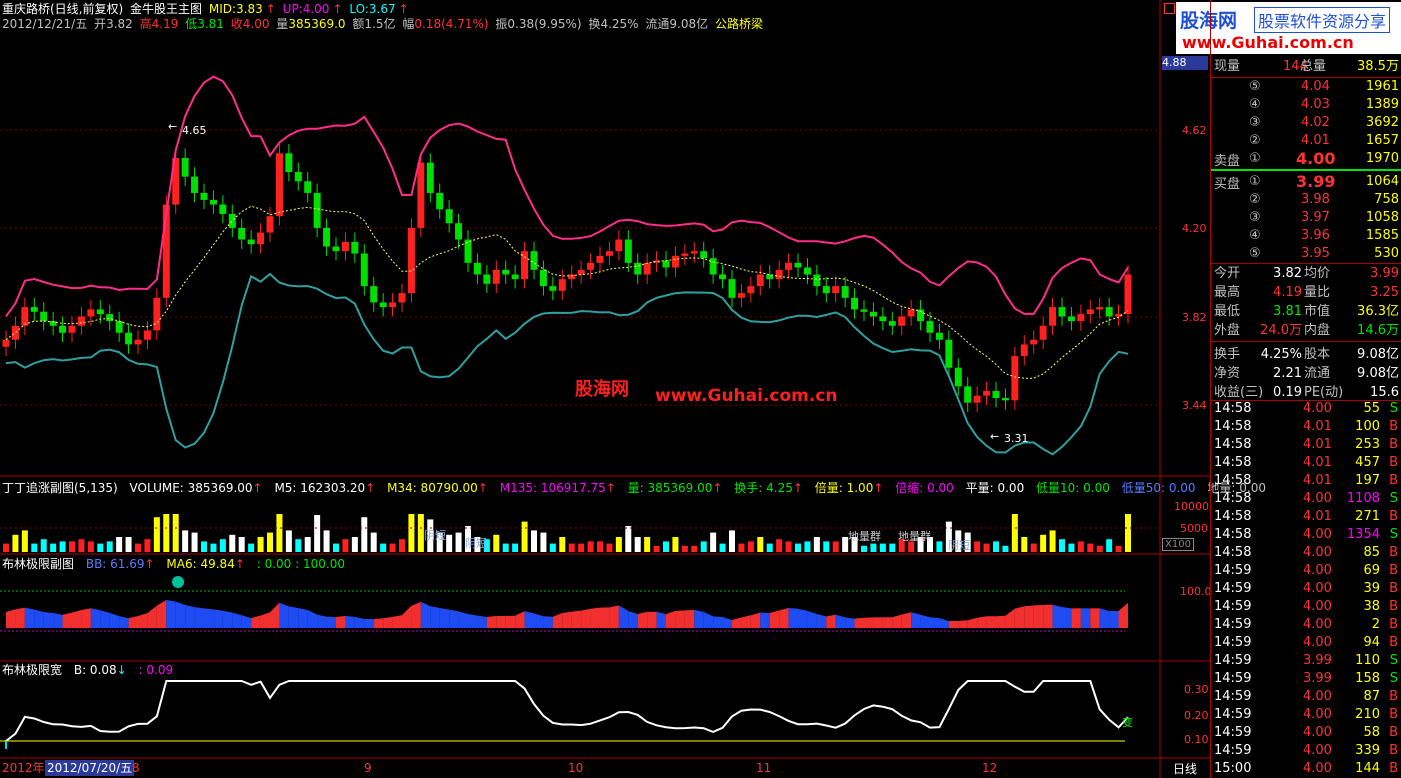 This screenshot has width=1401, height=778. What do you see at coordinates (1287, 273) in the screenshot?
I see `stat-value: 3.82` at bounding box center [1287, 273].